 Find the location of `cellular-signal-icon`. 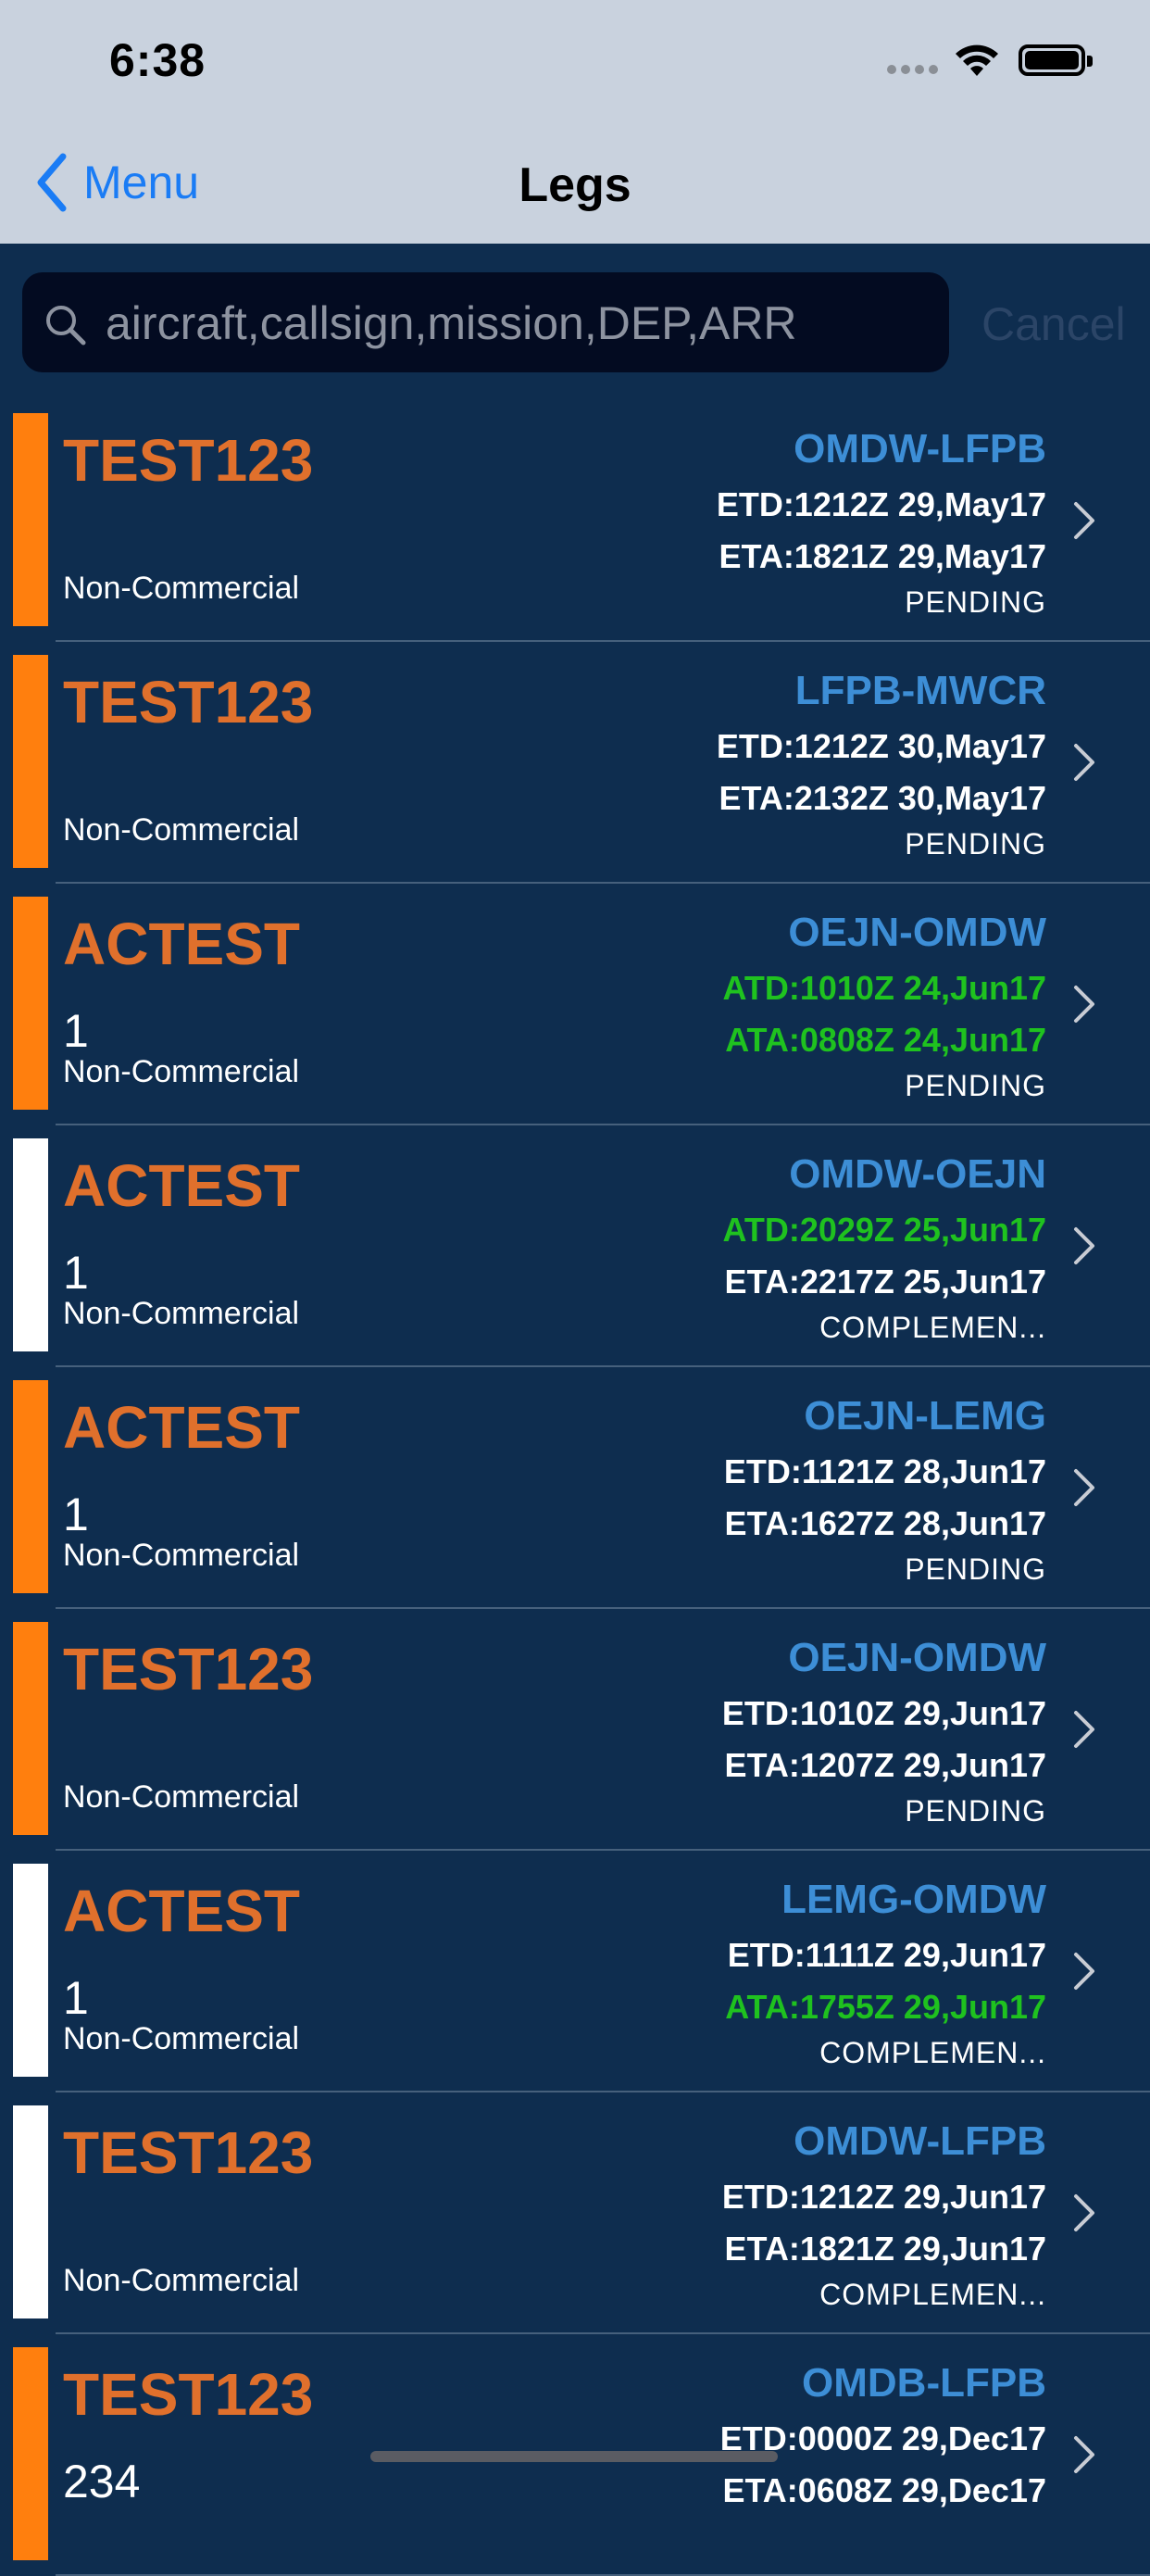

cellular-signal-icon is located at coordinates (913, 70).